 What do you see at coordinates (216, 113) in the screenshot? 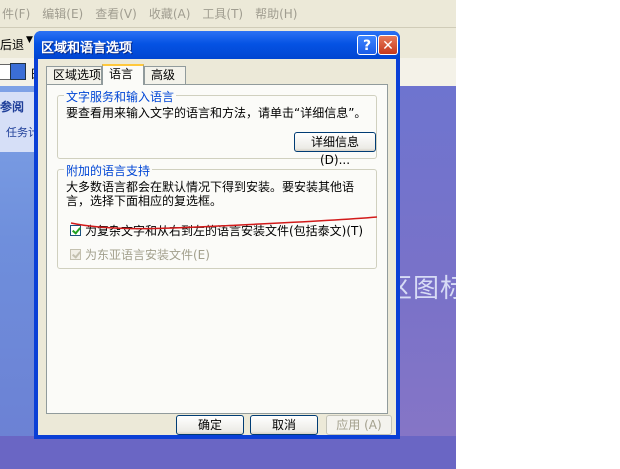
I see `text-services-description: 要查看用来输入文字的语言和方法，请单击“详细信息”。` at bounding box center [216, 113].